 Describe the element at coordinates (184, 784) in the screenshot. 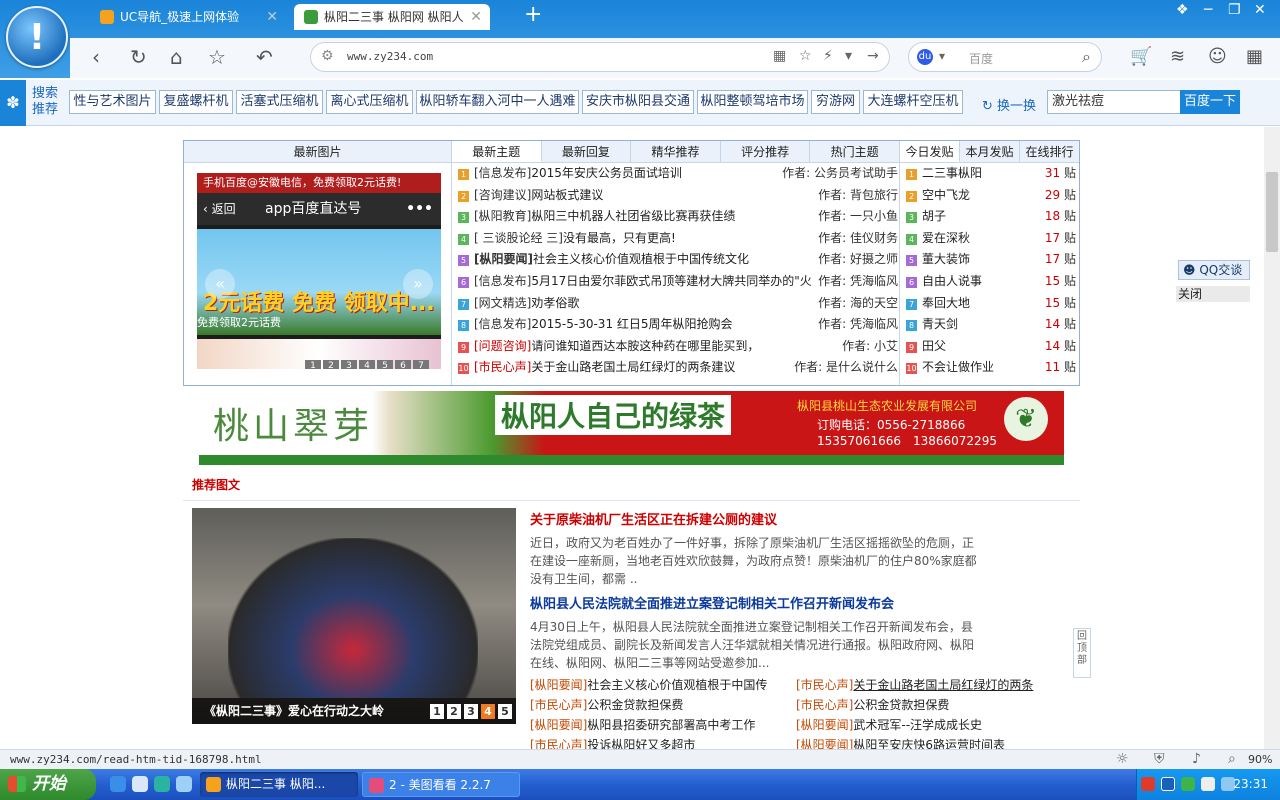

I see `explorer-icon` at that location.